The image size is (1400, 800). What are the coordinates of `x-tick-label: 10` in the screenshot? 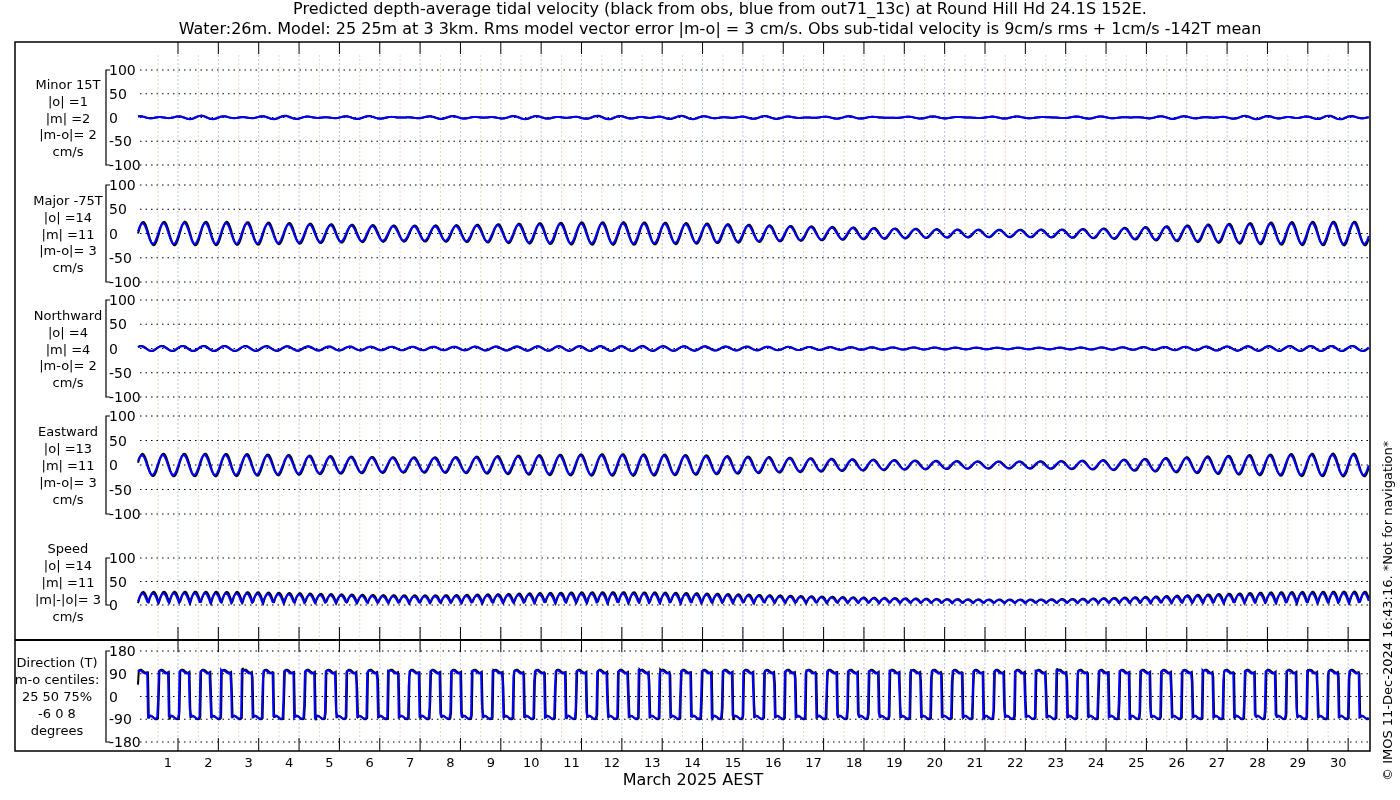 It's located at (531, 762).